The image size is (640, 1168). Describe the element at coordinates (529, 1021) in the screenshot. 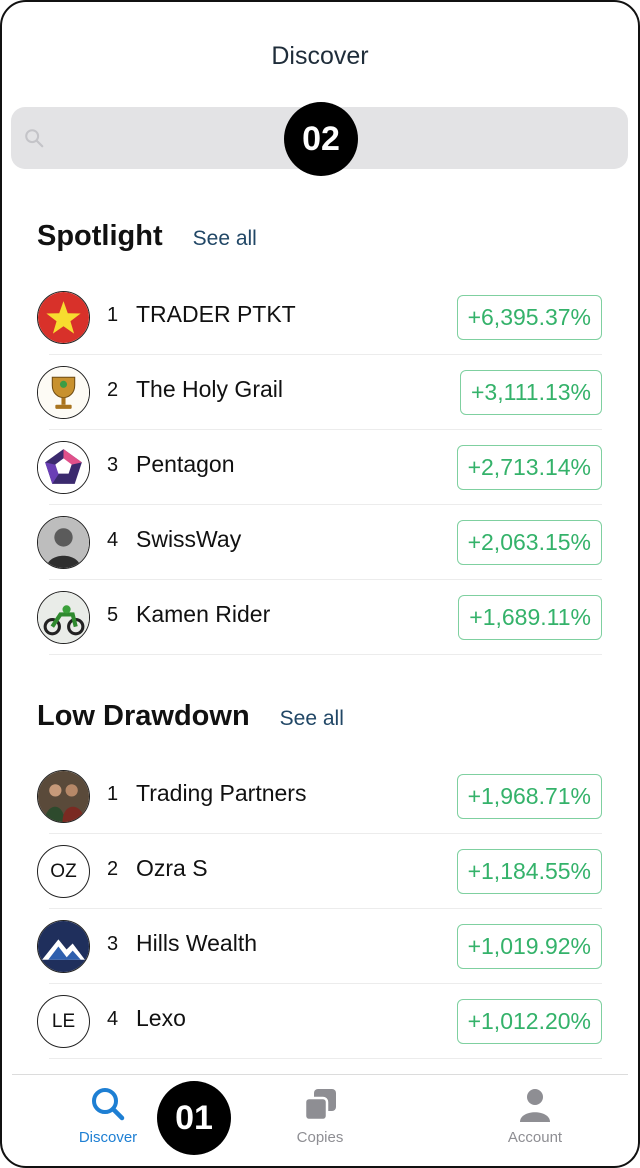

I see `gain-badge: +1,012.20%` at that location.